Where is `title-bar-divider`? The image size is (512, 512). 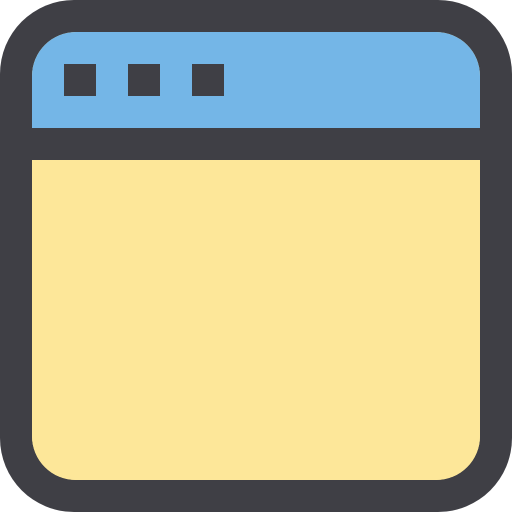 title-bar-divider is located at coordinates (256, 144).